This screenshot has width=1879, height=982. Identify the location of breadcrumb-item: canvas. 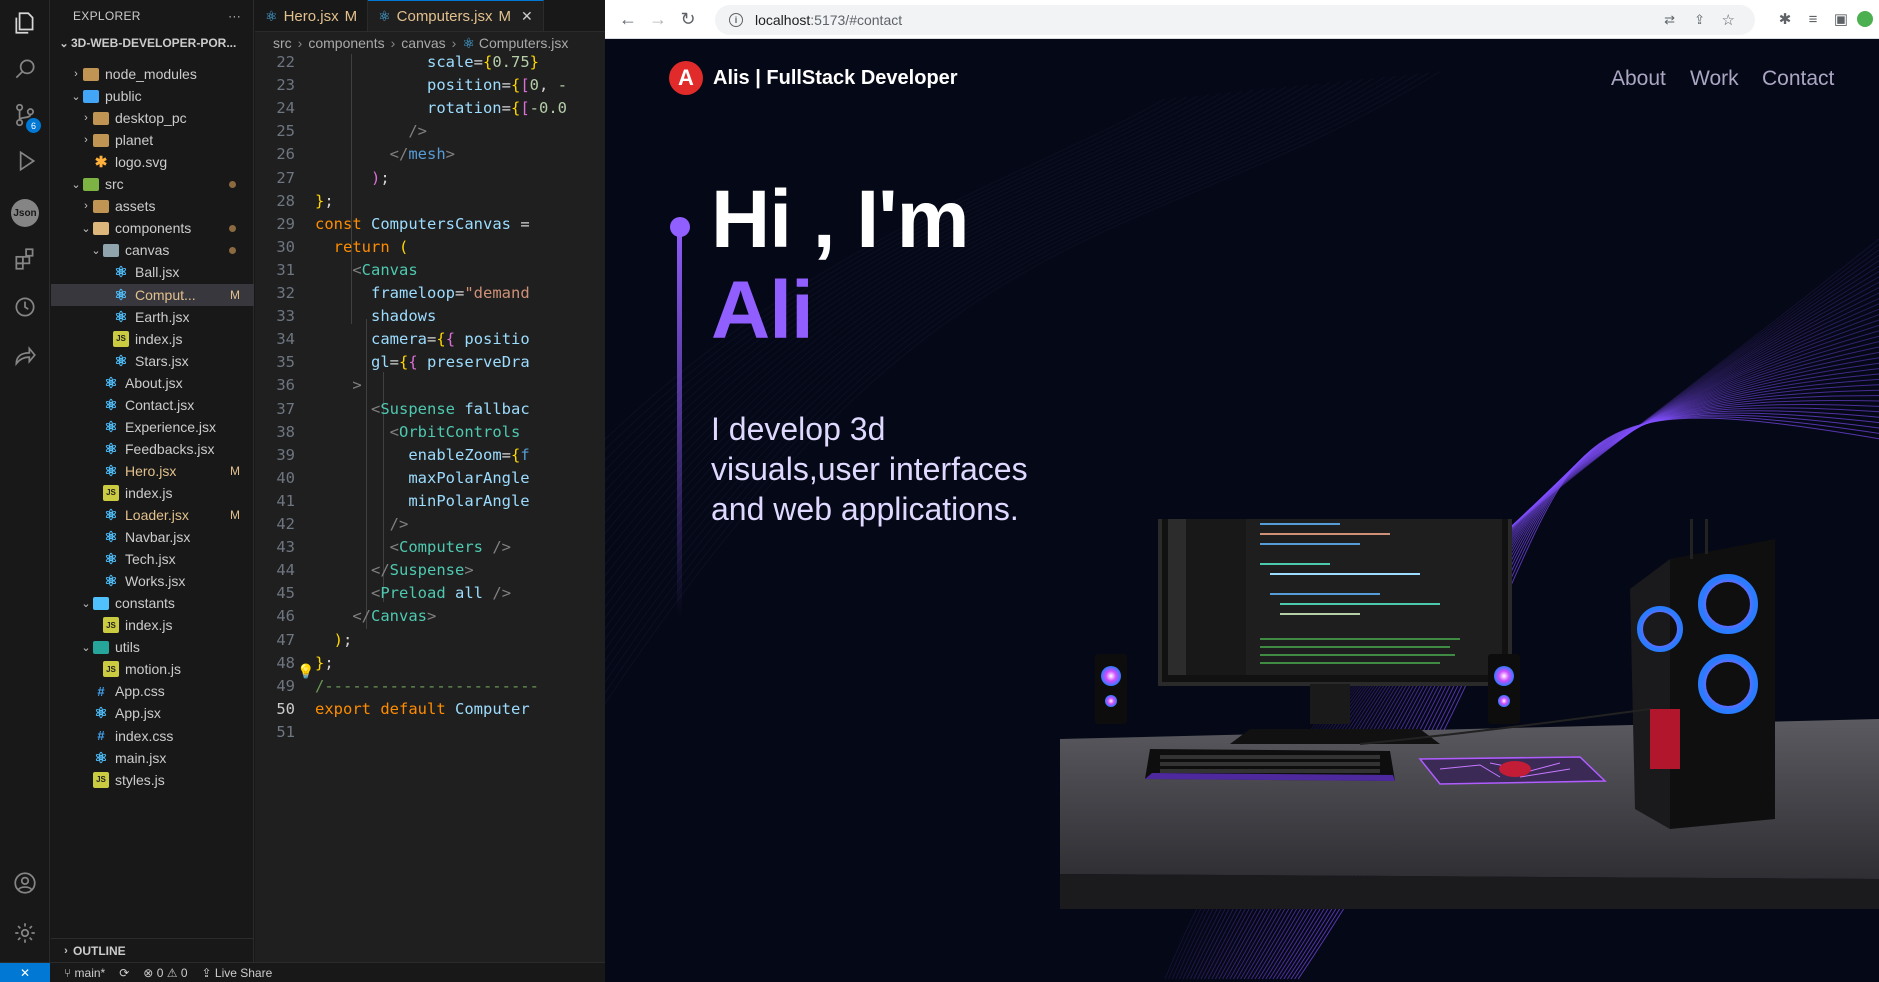
(423, 43).